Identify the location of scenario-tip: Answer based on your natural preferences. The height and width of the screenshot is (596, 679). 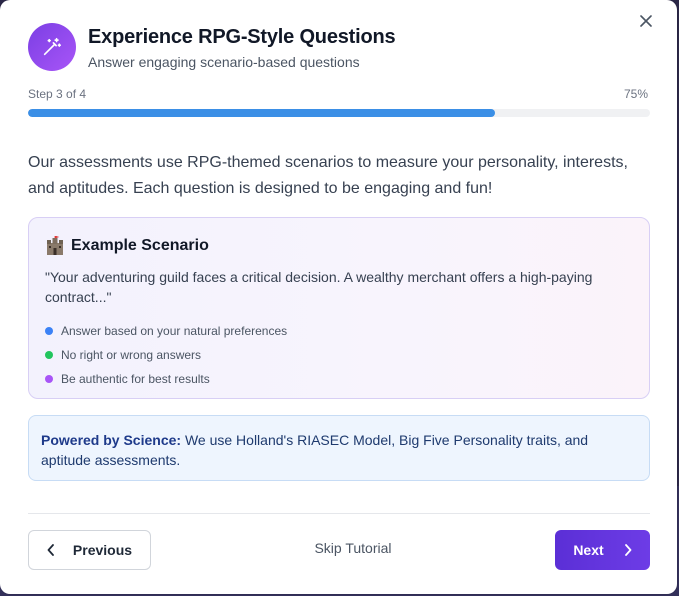
(166, 331).